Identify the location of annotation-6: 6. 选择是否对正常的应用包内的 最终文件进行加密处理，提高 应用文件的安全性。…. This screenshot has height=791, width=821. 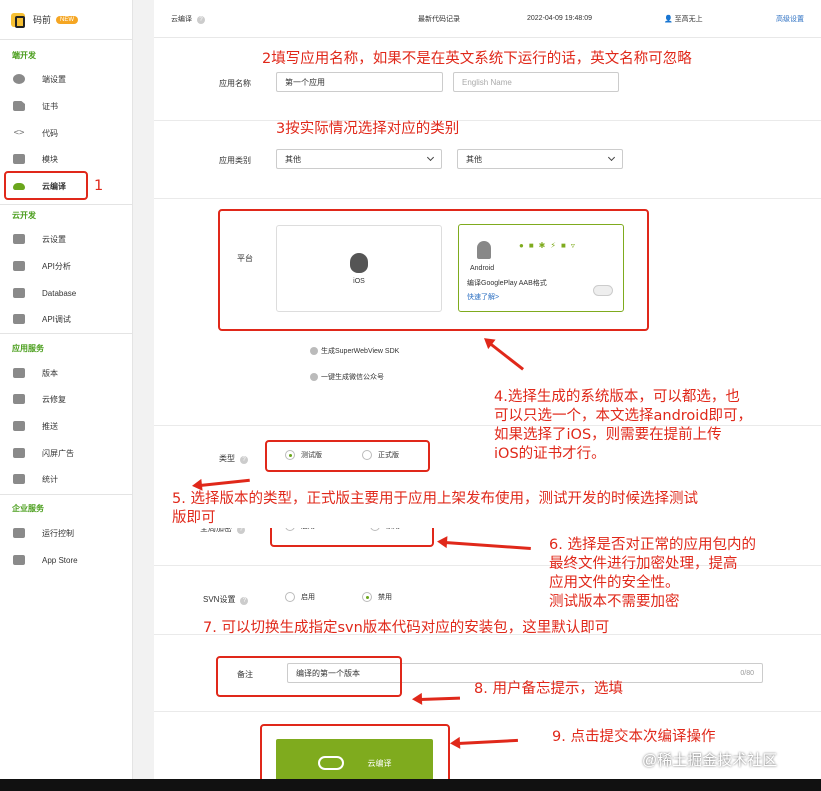
(652, 573).